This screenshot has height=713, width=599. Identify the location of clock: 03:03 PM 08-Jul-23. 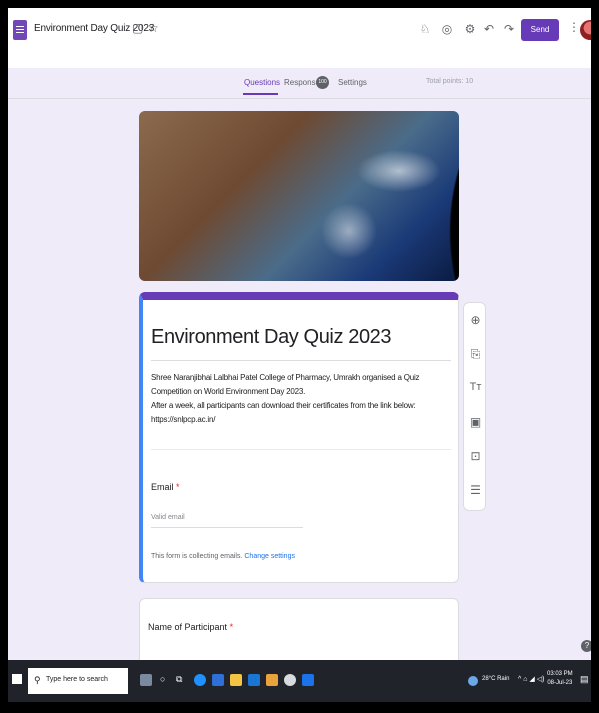
(560, 679).